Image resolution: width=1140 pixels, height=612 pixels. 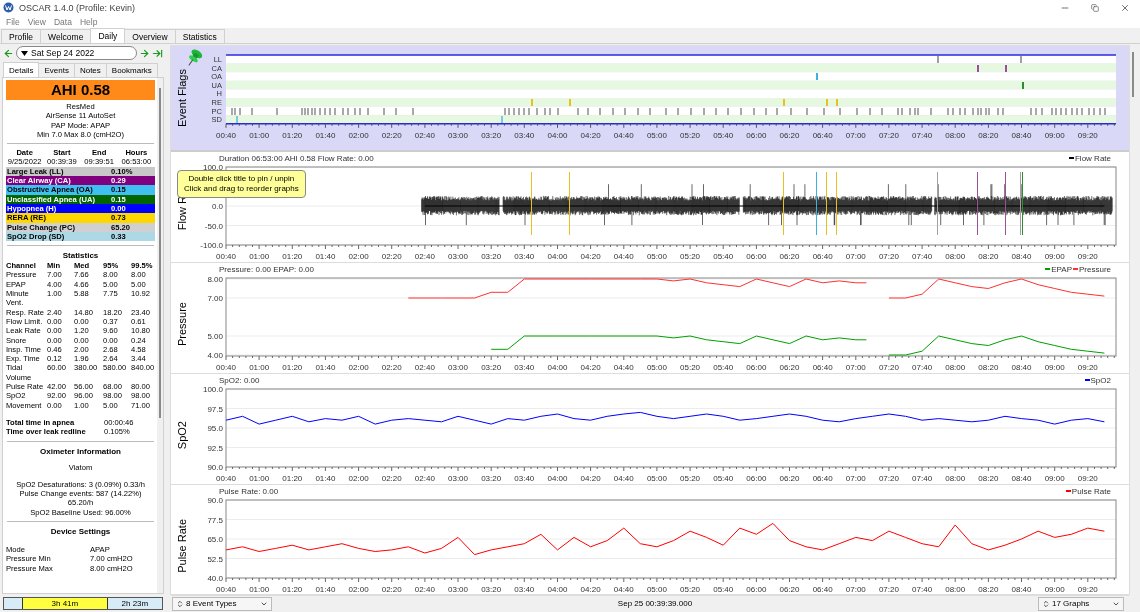 I want to click on menu-item: View, so click(x=36, y=21).